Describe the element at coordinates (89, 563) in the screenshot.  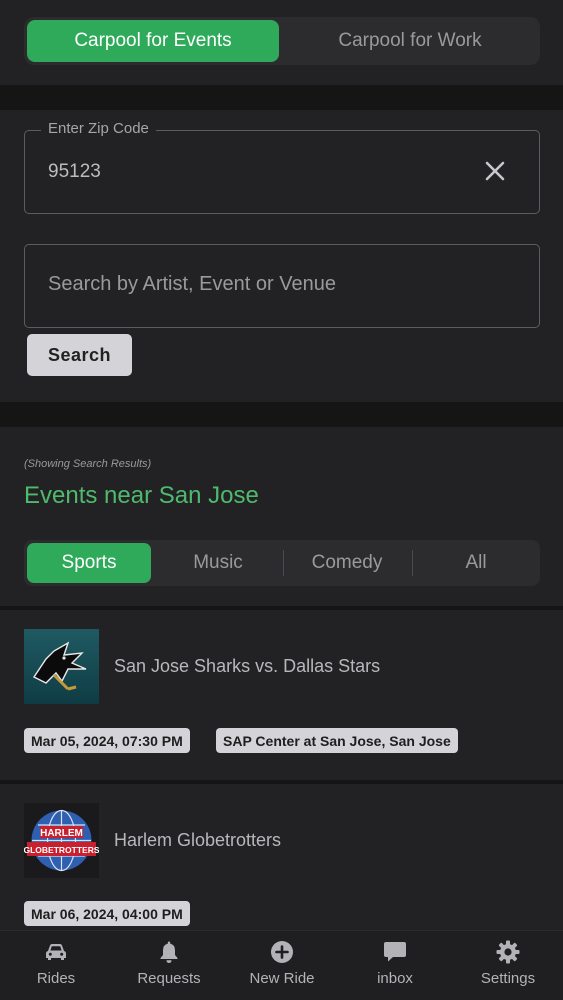
I see `category-sports: Sports` at that location.